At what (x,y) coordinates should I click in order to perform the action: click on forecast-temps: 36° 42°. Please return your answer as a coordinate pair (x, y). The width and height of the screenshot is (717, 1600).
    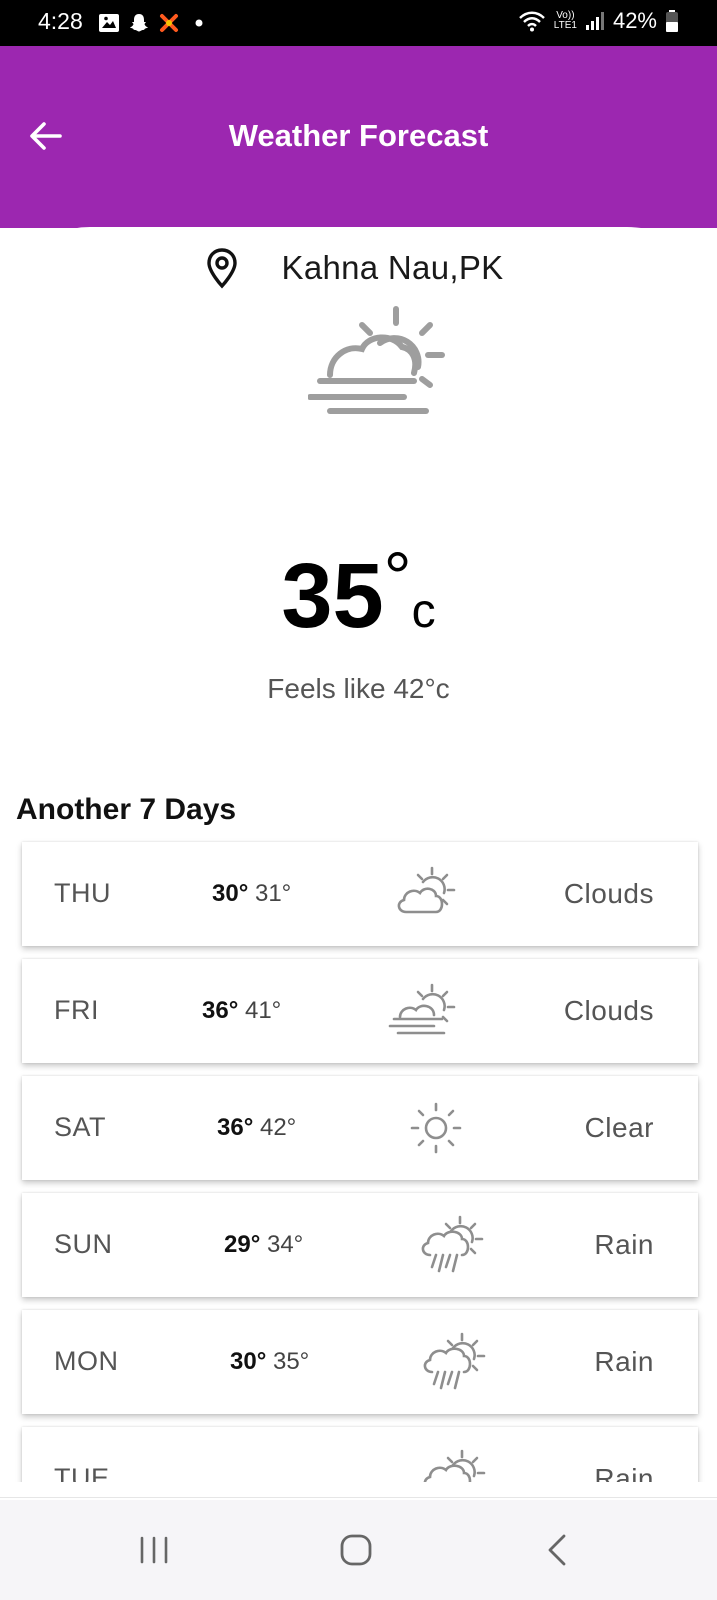
    Looking at the image, I should click on (256, 1128).